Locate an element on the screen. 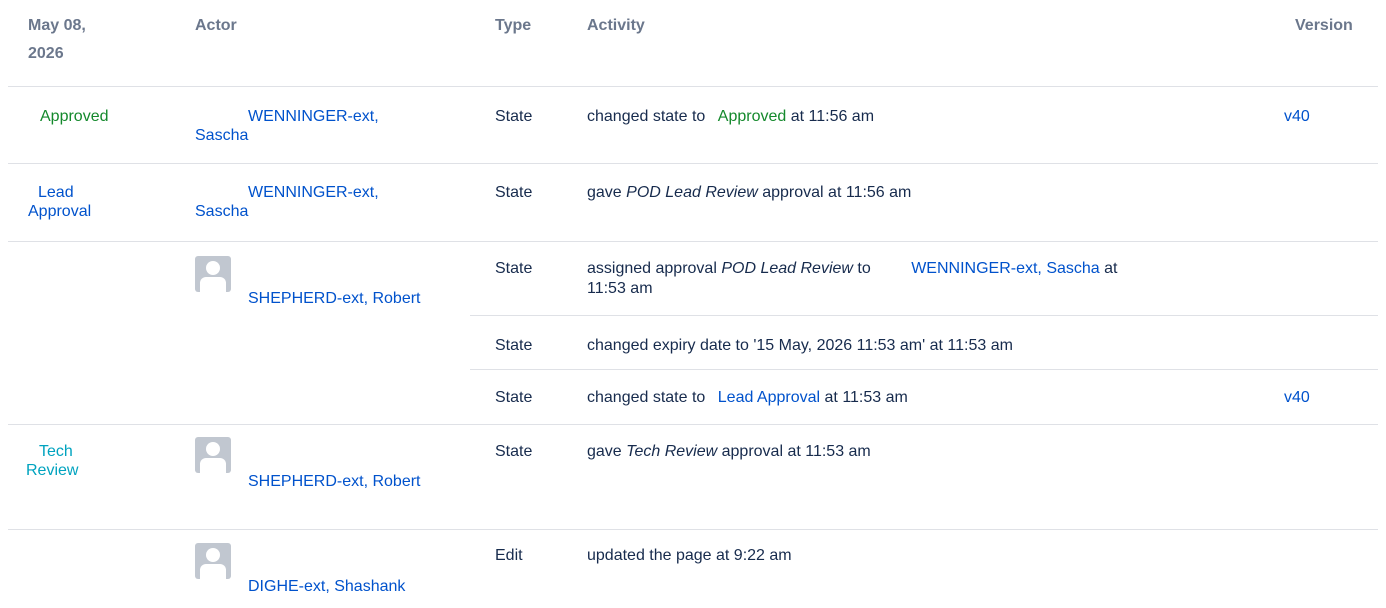 The width and height of the screenshot is (1386, 608). activity-text: gave Tech Review approval at 11:53 am is located at coordinates (729, 451).